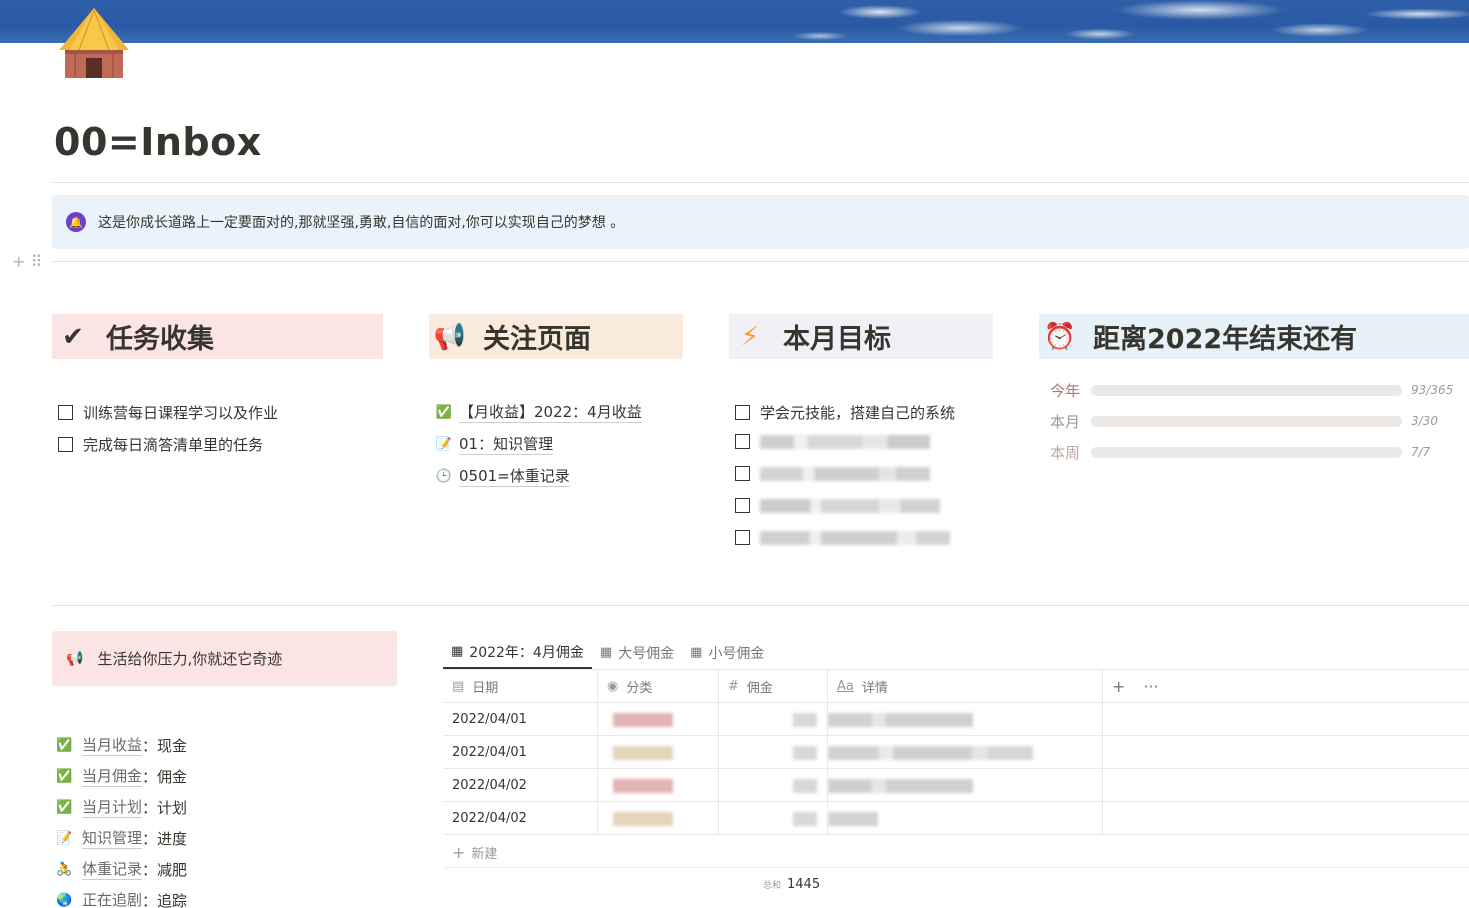 This screenshot has width=1469, height=908. I want to click on text-icon: Aa, so click(845, 686).